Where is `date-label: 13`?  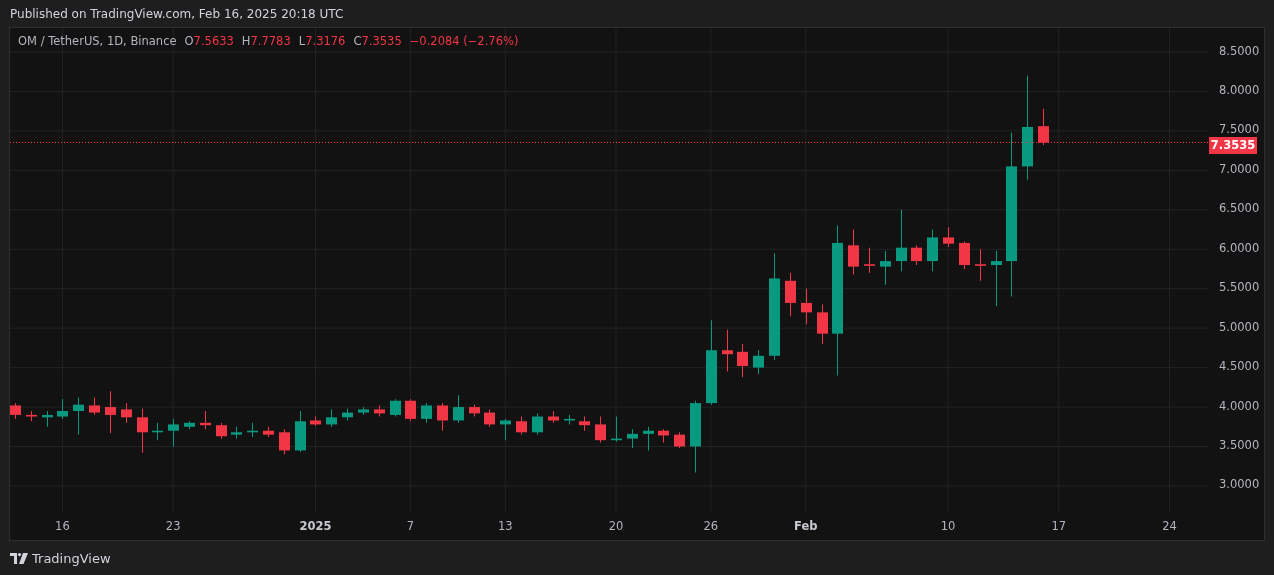 date-label: 13 is located at coordinates (505, 526).